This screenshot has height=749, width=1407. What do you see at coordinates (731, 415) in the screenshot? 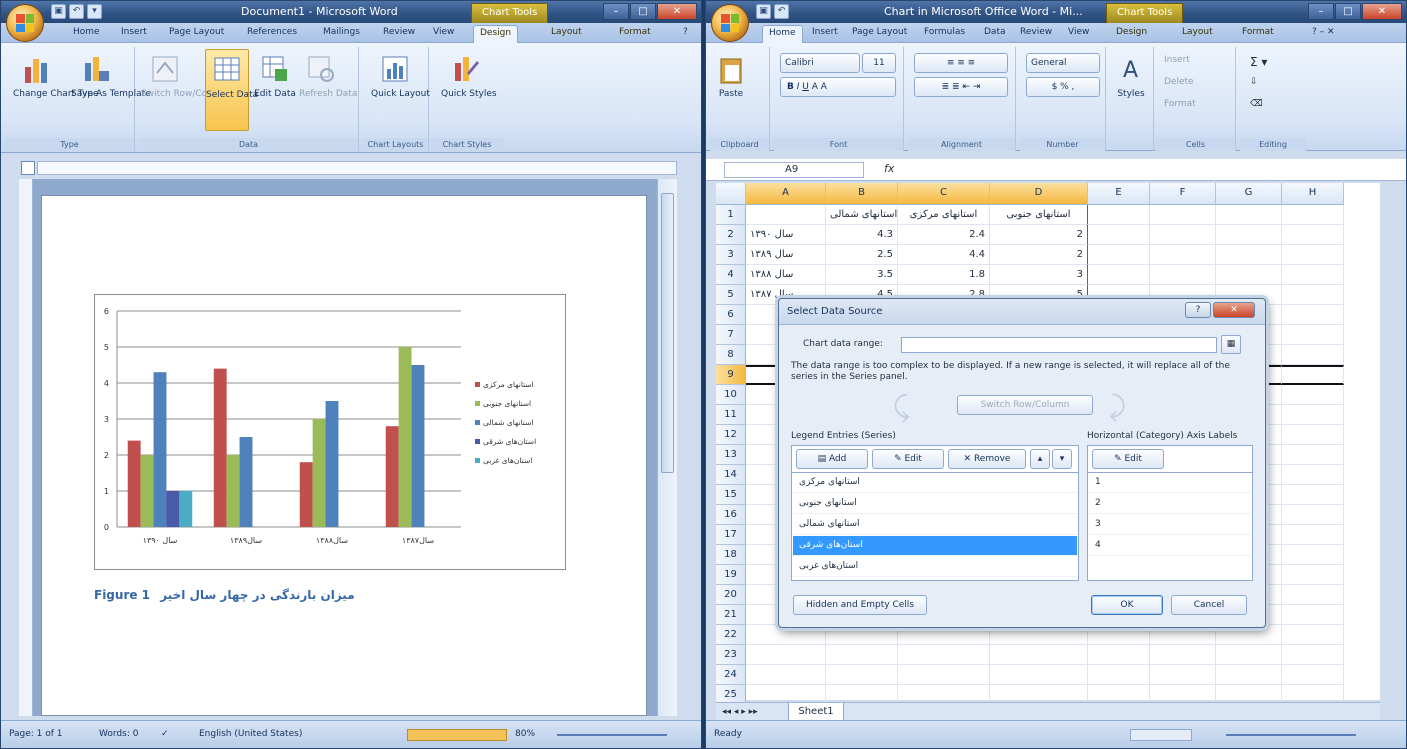
I see `row-header-11: 11` at bounding box center [731, 415].